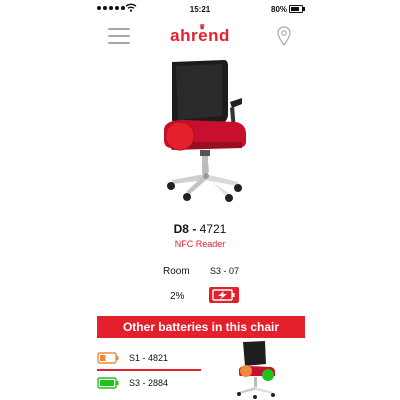 This screenshot has height=400, width=400. Describe the element at coordinates (108, 358) in the screenshot. I see `battery-orange-icon` at that location.